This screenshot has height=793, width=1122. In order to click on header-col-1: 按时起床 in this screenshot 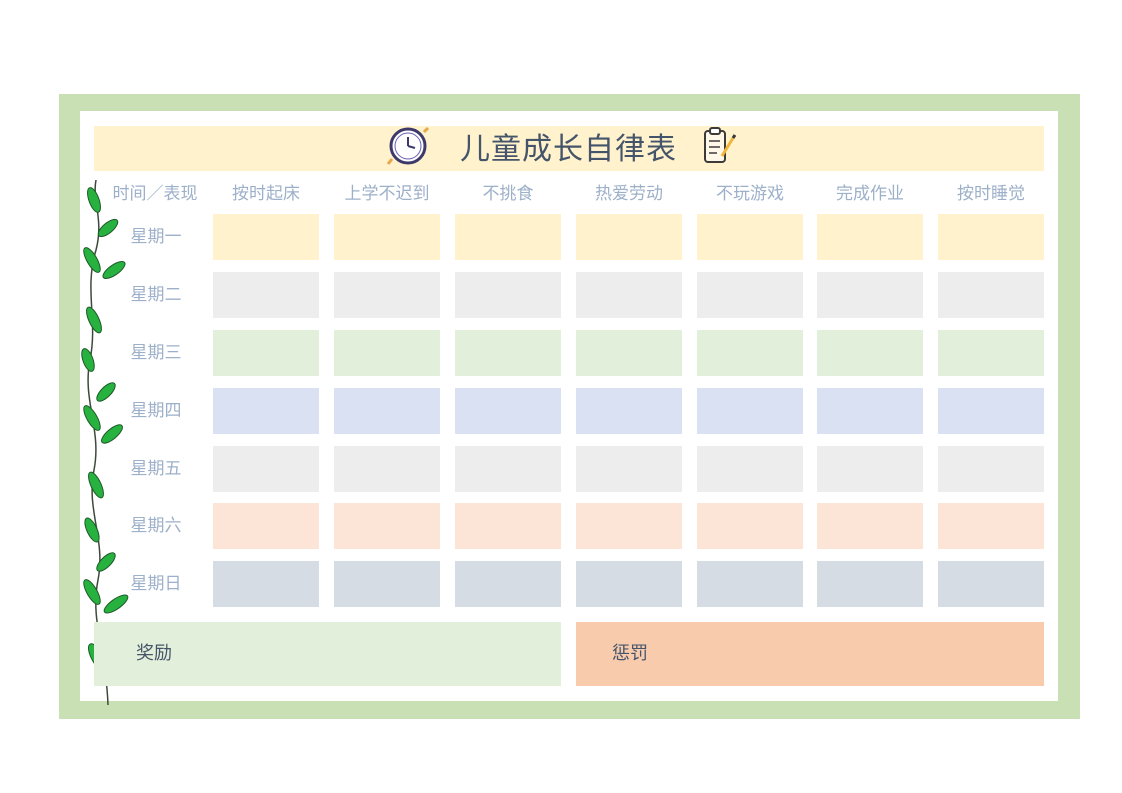, I will do `click(266, 194)`.